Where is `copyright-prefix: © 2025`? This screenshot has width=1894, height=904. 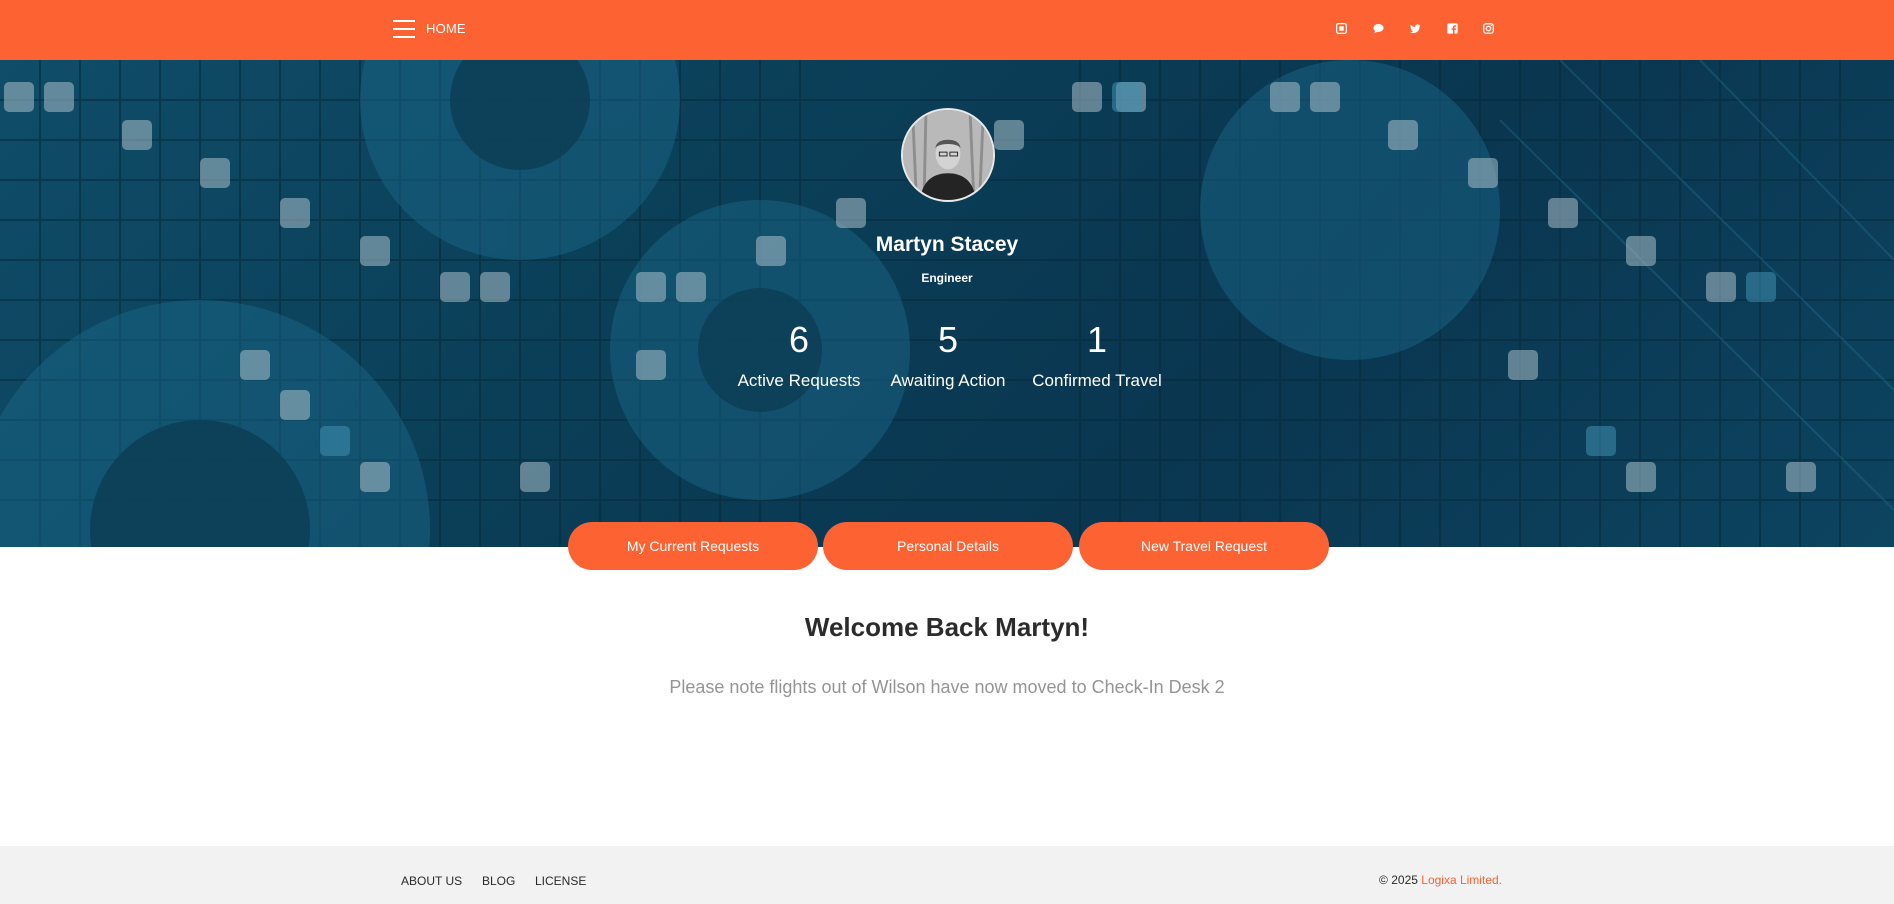 copyright-prefix: © 2025 is located at coordinates (1400, 880).